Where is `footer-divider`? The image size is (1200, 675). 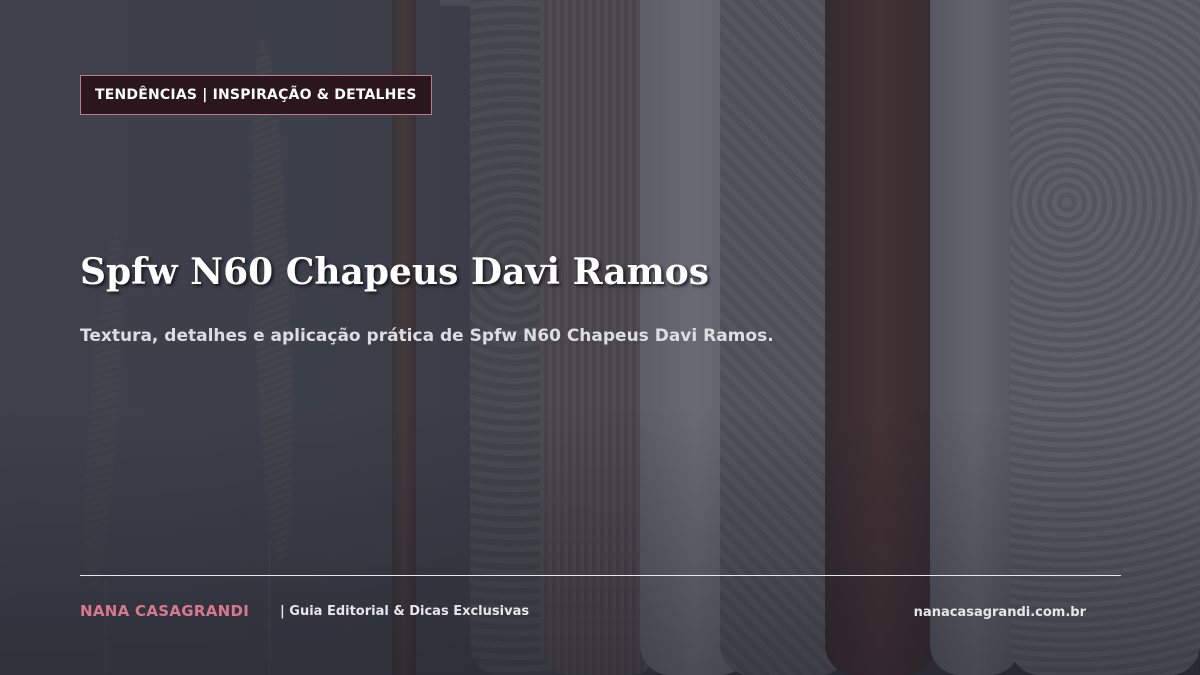 footer-divider is located at coordinates (600, 575).